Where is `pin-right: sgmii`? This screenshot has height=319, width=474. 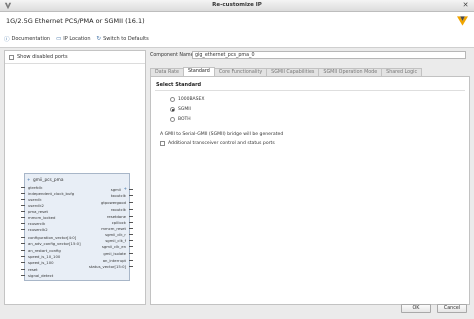 pin-right: sgmii is located at coordinates (115, 189).